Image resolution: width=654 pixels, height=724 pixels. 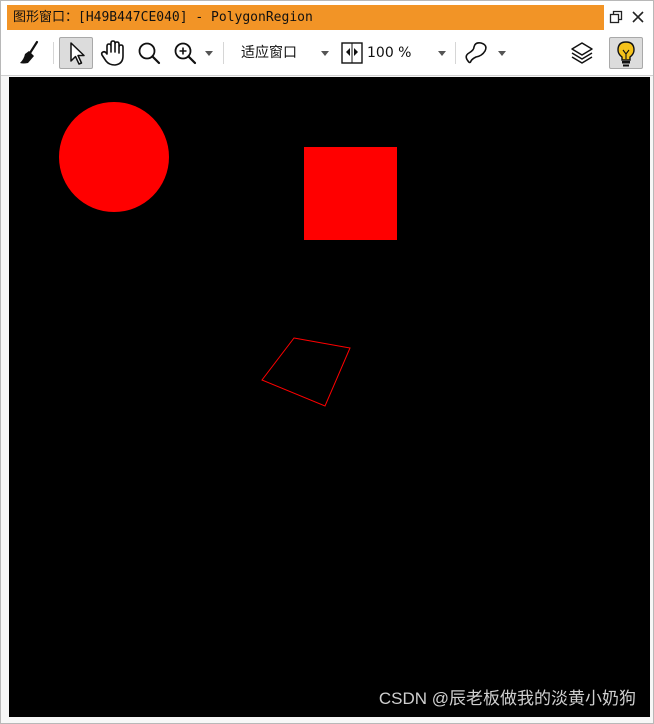 What do you see at coordinates (638, 17) in the screenshot?
I see `close-icon` at bounding box center [638, 17].